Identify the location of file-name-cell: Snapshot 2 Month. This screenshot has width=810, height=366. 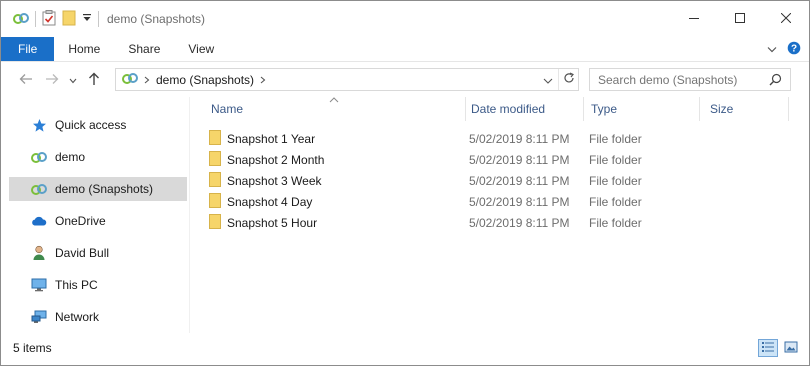
(267, 159).